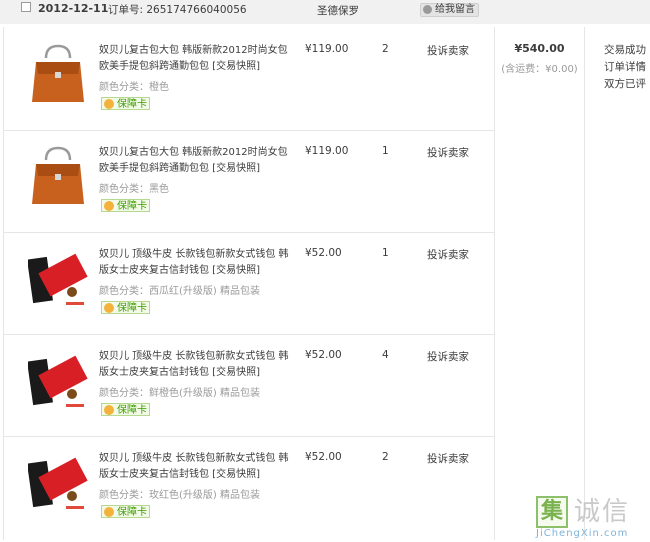  What do you see at coordinates (179, 393) in the screenshot?
I see `item-sku: 颜色分类：鲜橙色(升级版) 精品包装` at bounding box center [179, 393].